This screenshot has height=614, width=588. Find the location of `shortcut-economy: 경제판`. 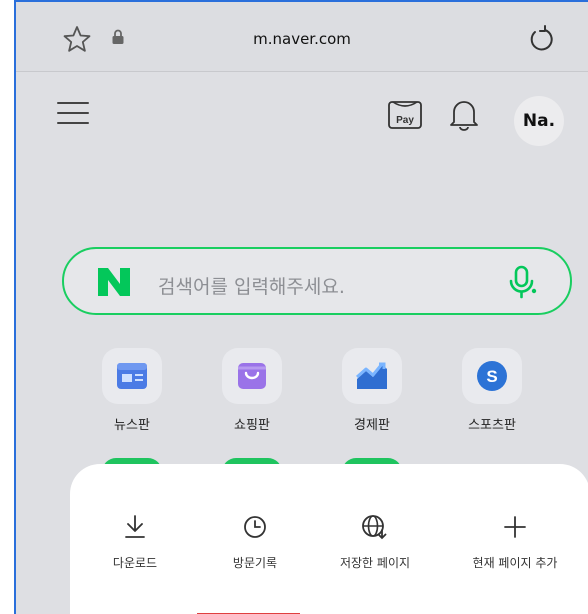

shortcut-economy: 경제판 is located at coordinates (372, 390).